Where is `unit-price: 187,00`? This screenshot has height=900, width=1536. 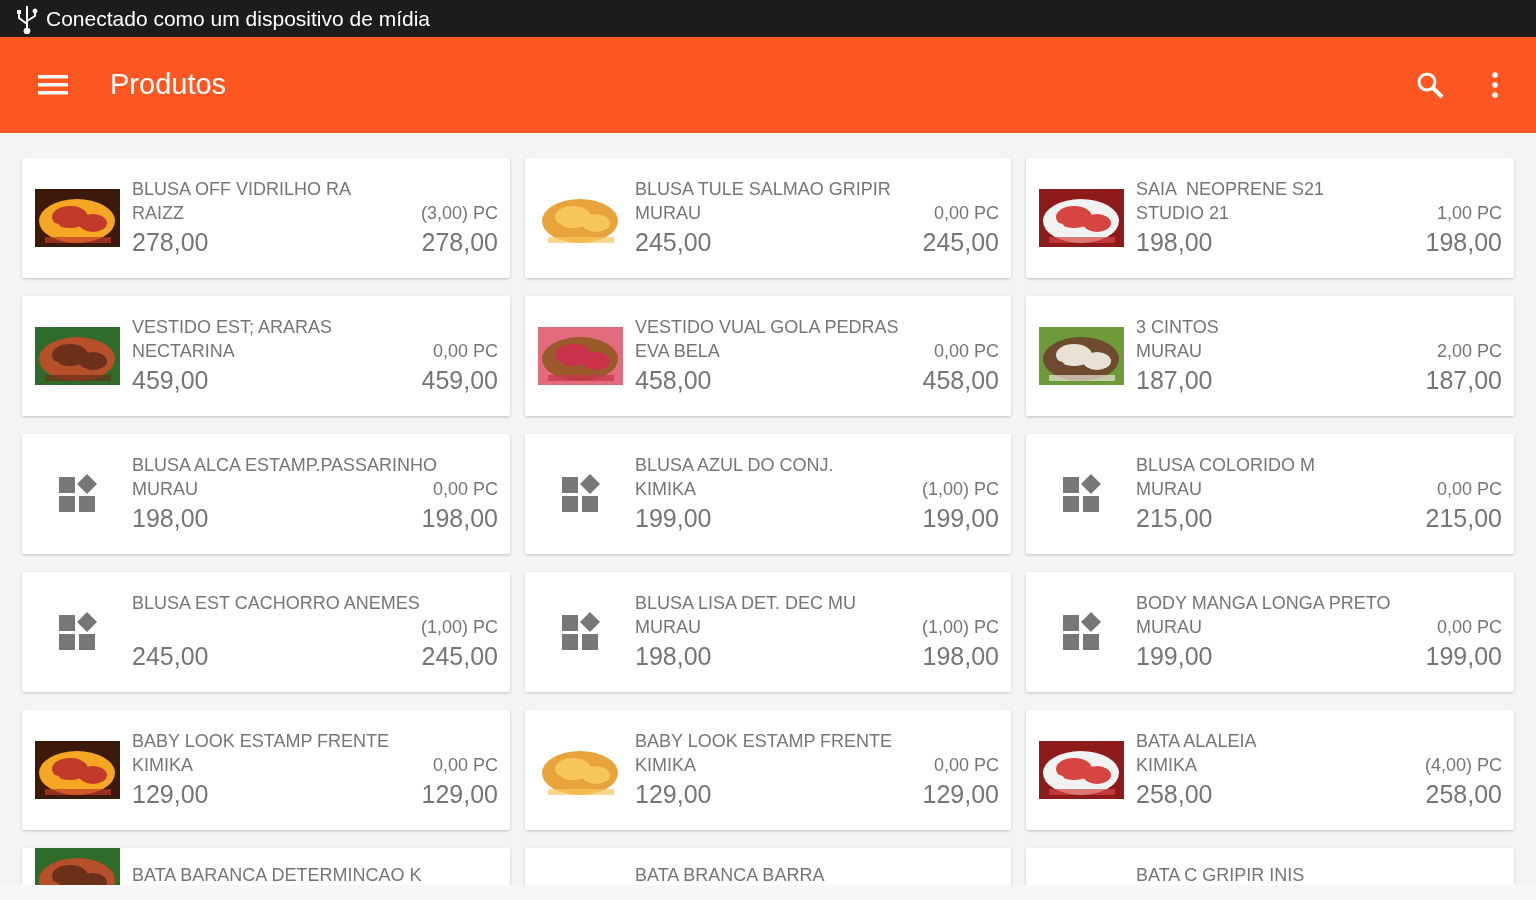 unit-price: 187,00 is located at coordinates (1174, 380).